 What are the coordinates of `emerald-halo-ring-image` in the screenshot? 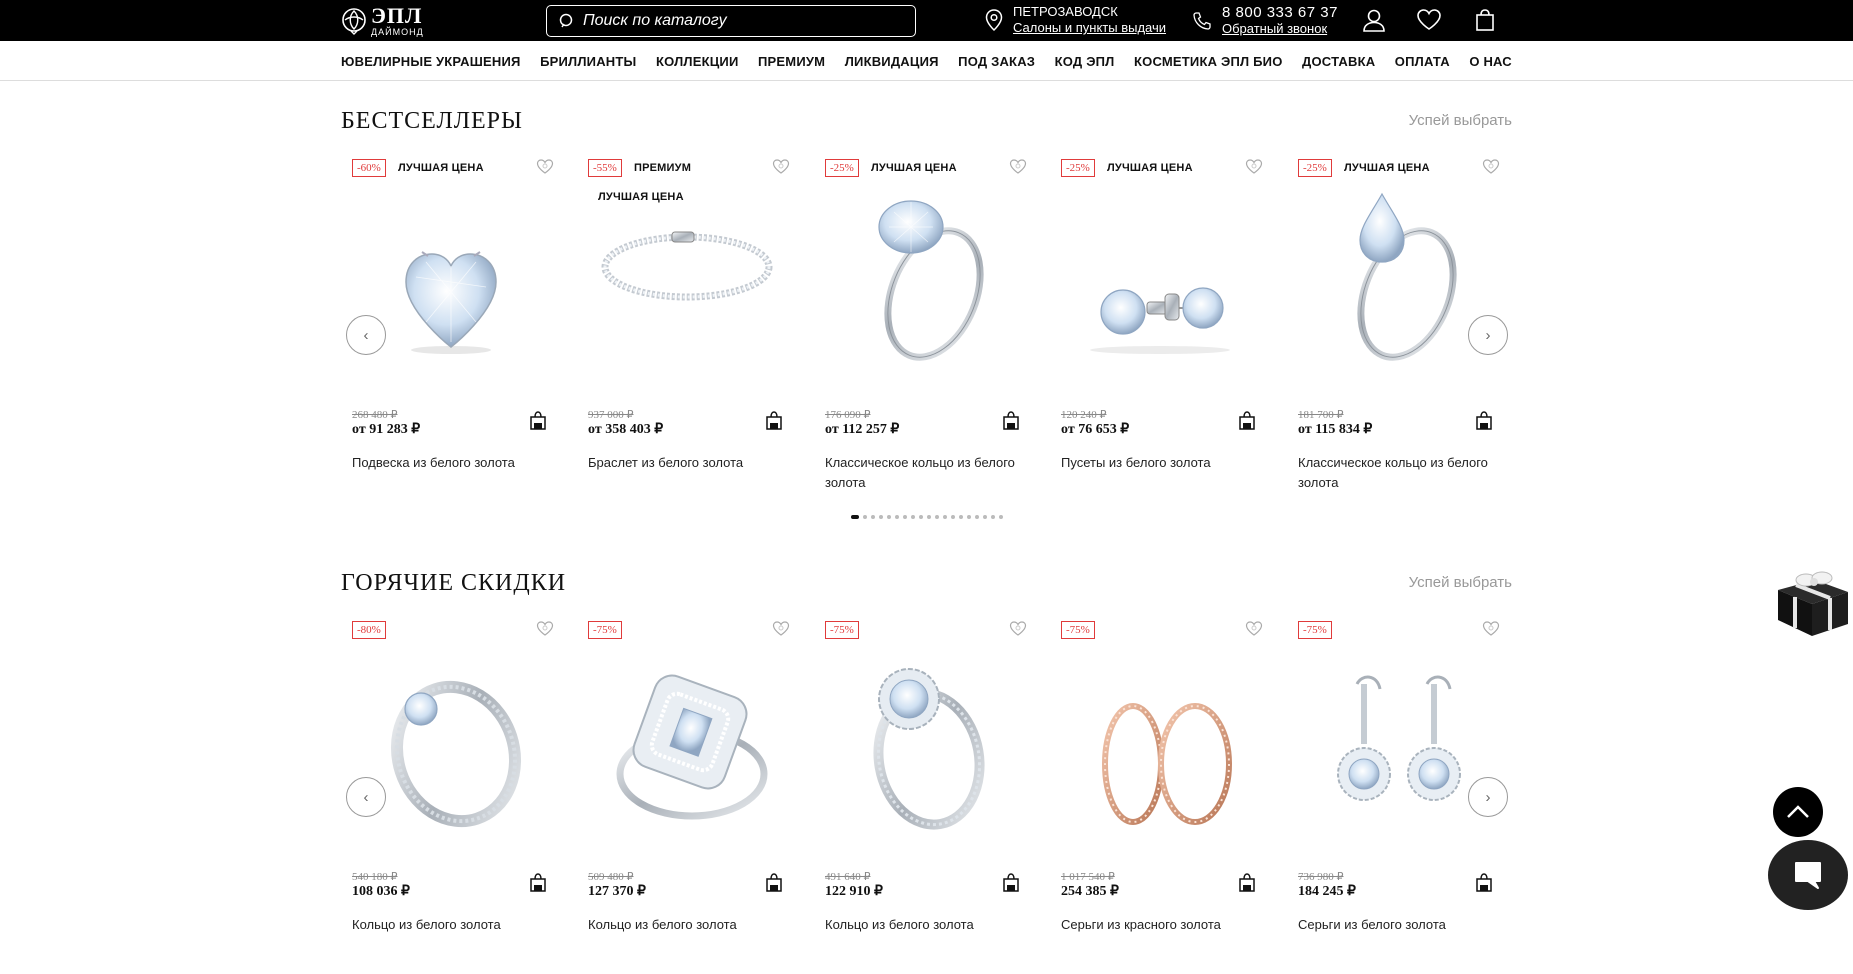 It's located at (692, 747).